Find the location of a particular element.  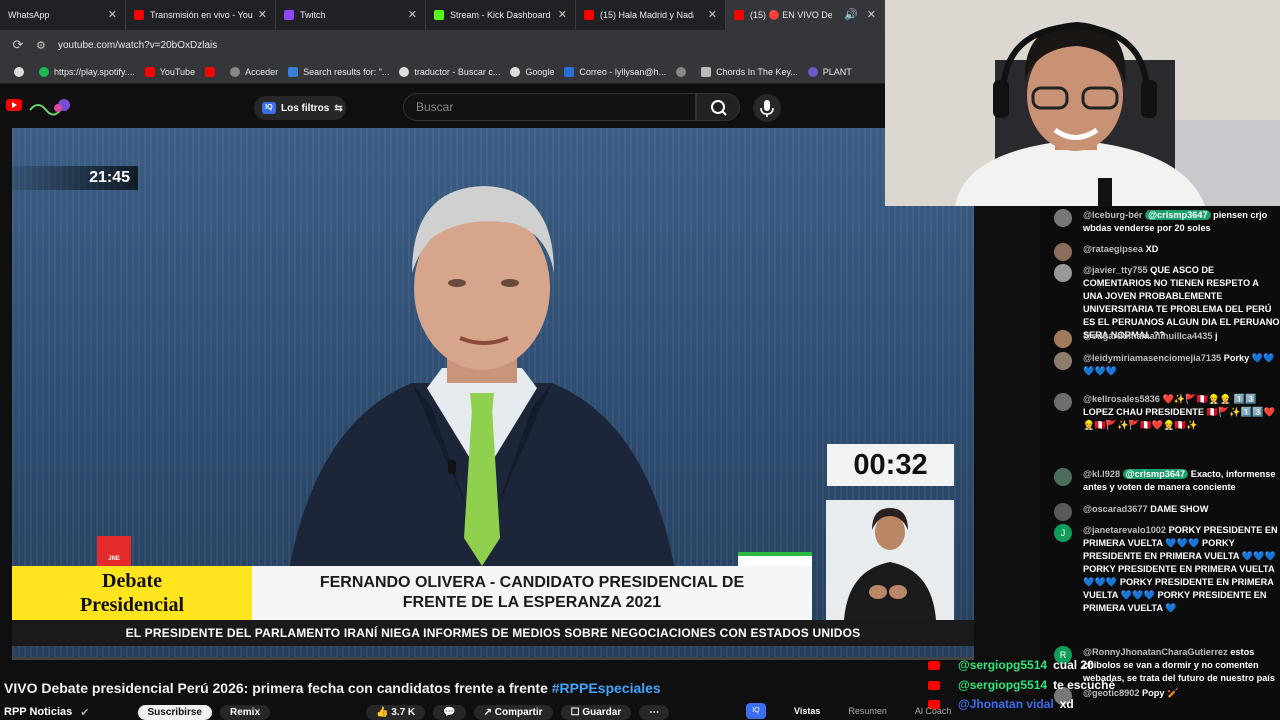

video-progress-bar is located at coordinates (493, 658).